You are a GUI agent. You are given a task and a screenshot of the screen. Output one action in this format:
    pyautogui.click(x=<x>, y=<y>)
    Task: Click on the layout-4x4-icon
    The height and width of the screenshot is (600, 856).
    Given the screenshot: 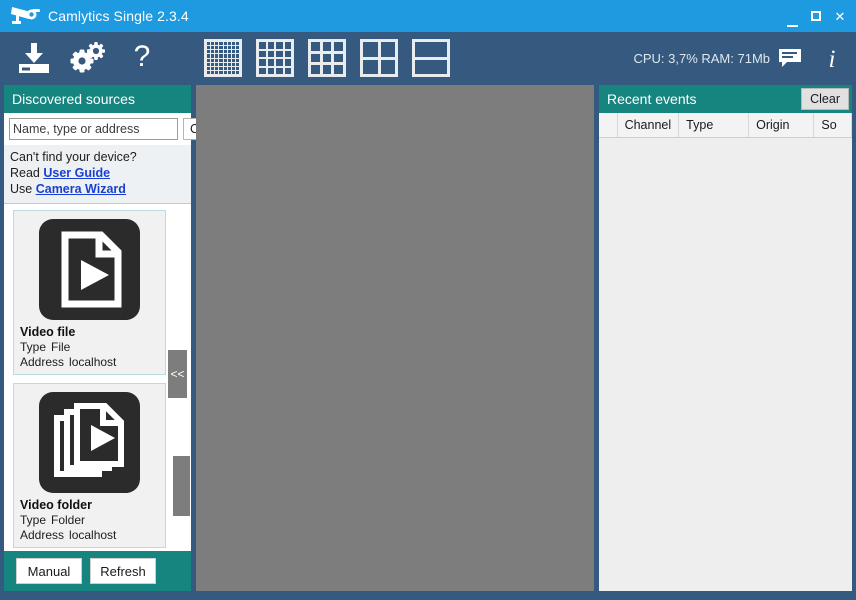 What is the action you would take?
    pyautogui.click(x=275, y=58)
    